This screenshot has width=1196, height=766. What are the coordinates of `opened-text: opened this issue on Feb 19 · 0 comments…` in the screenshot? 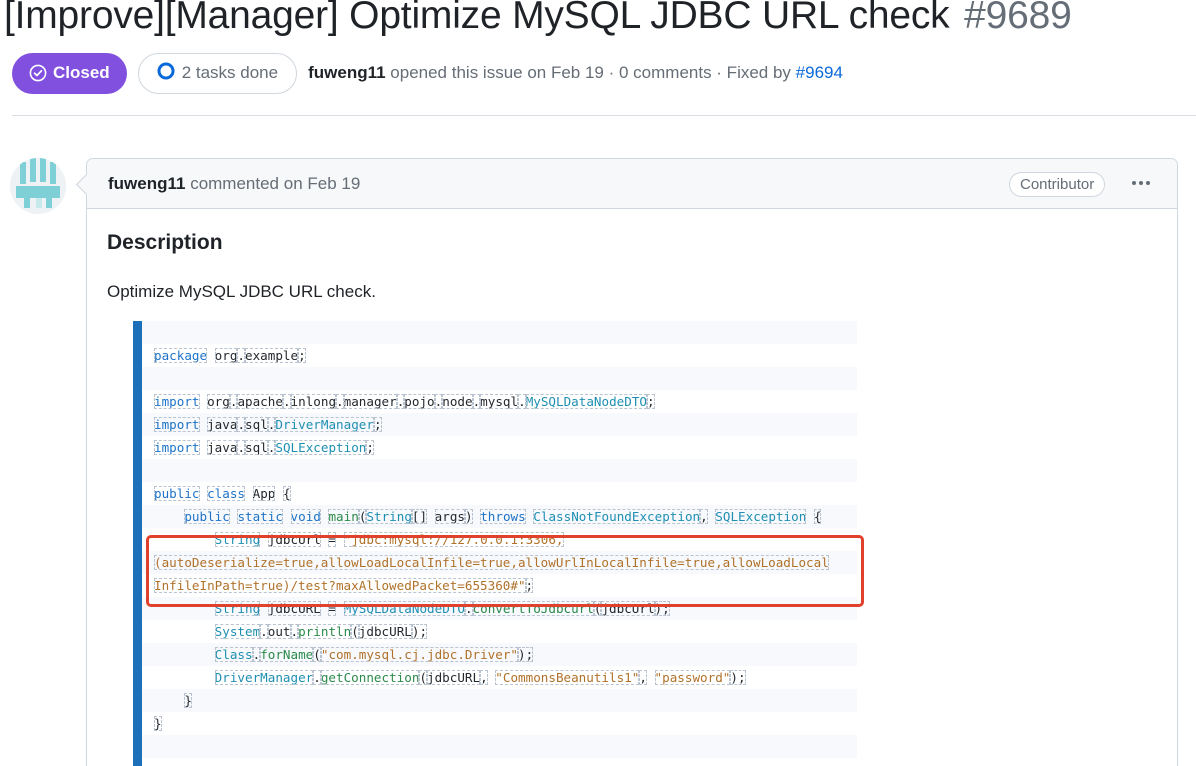 It's located at (590, 72).